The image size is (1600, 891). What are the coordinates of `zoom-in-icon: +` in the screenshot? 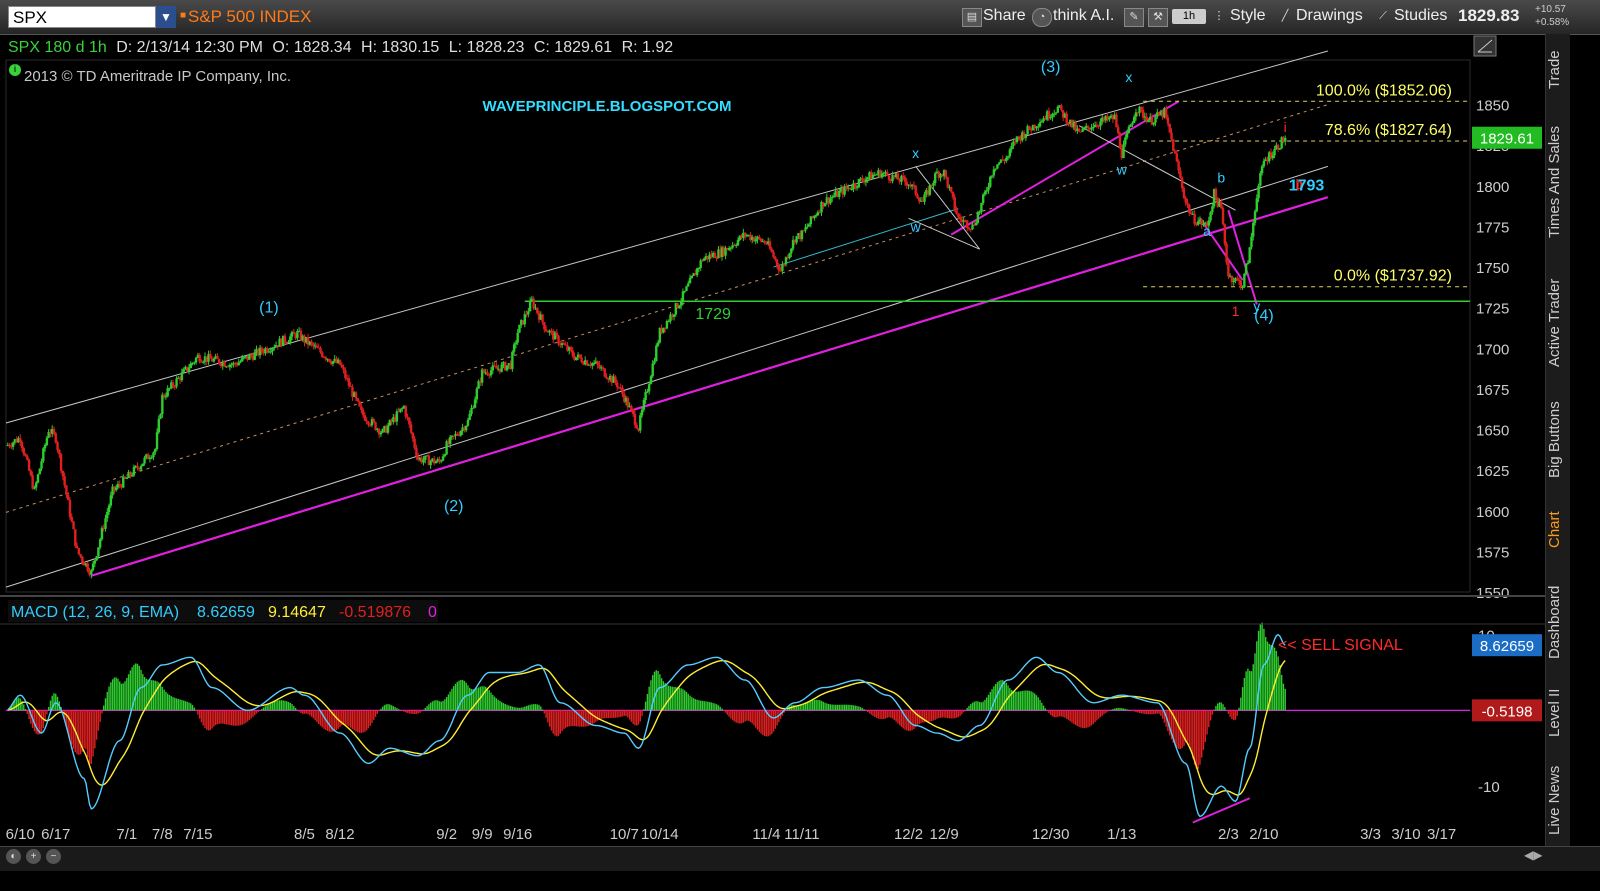 It's located at (33, 856).